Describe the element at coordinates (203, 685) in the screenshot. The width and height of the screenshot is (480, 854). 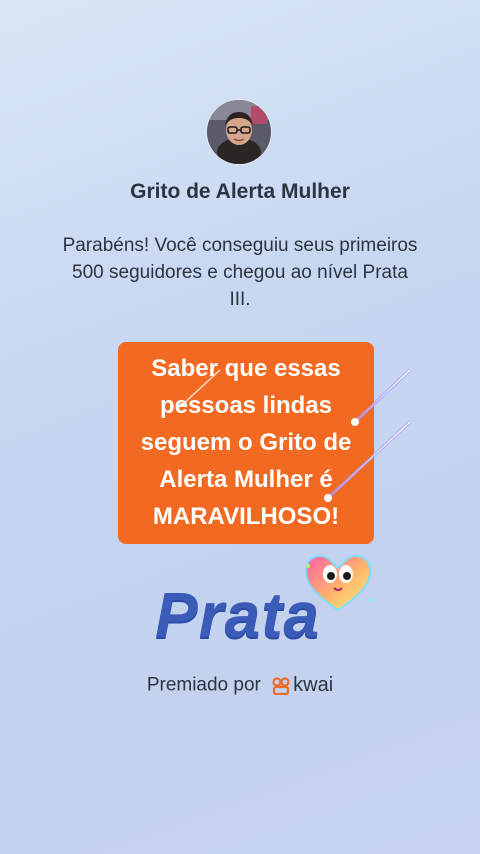
I see `awarded-by-label: Premiado por` at that location.